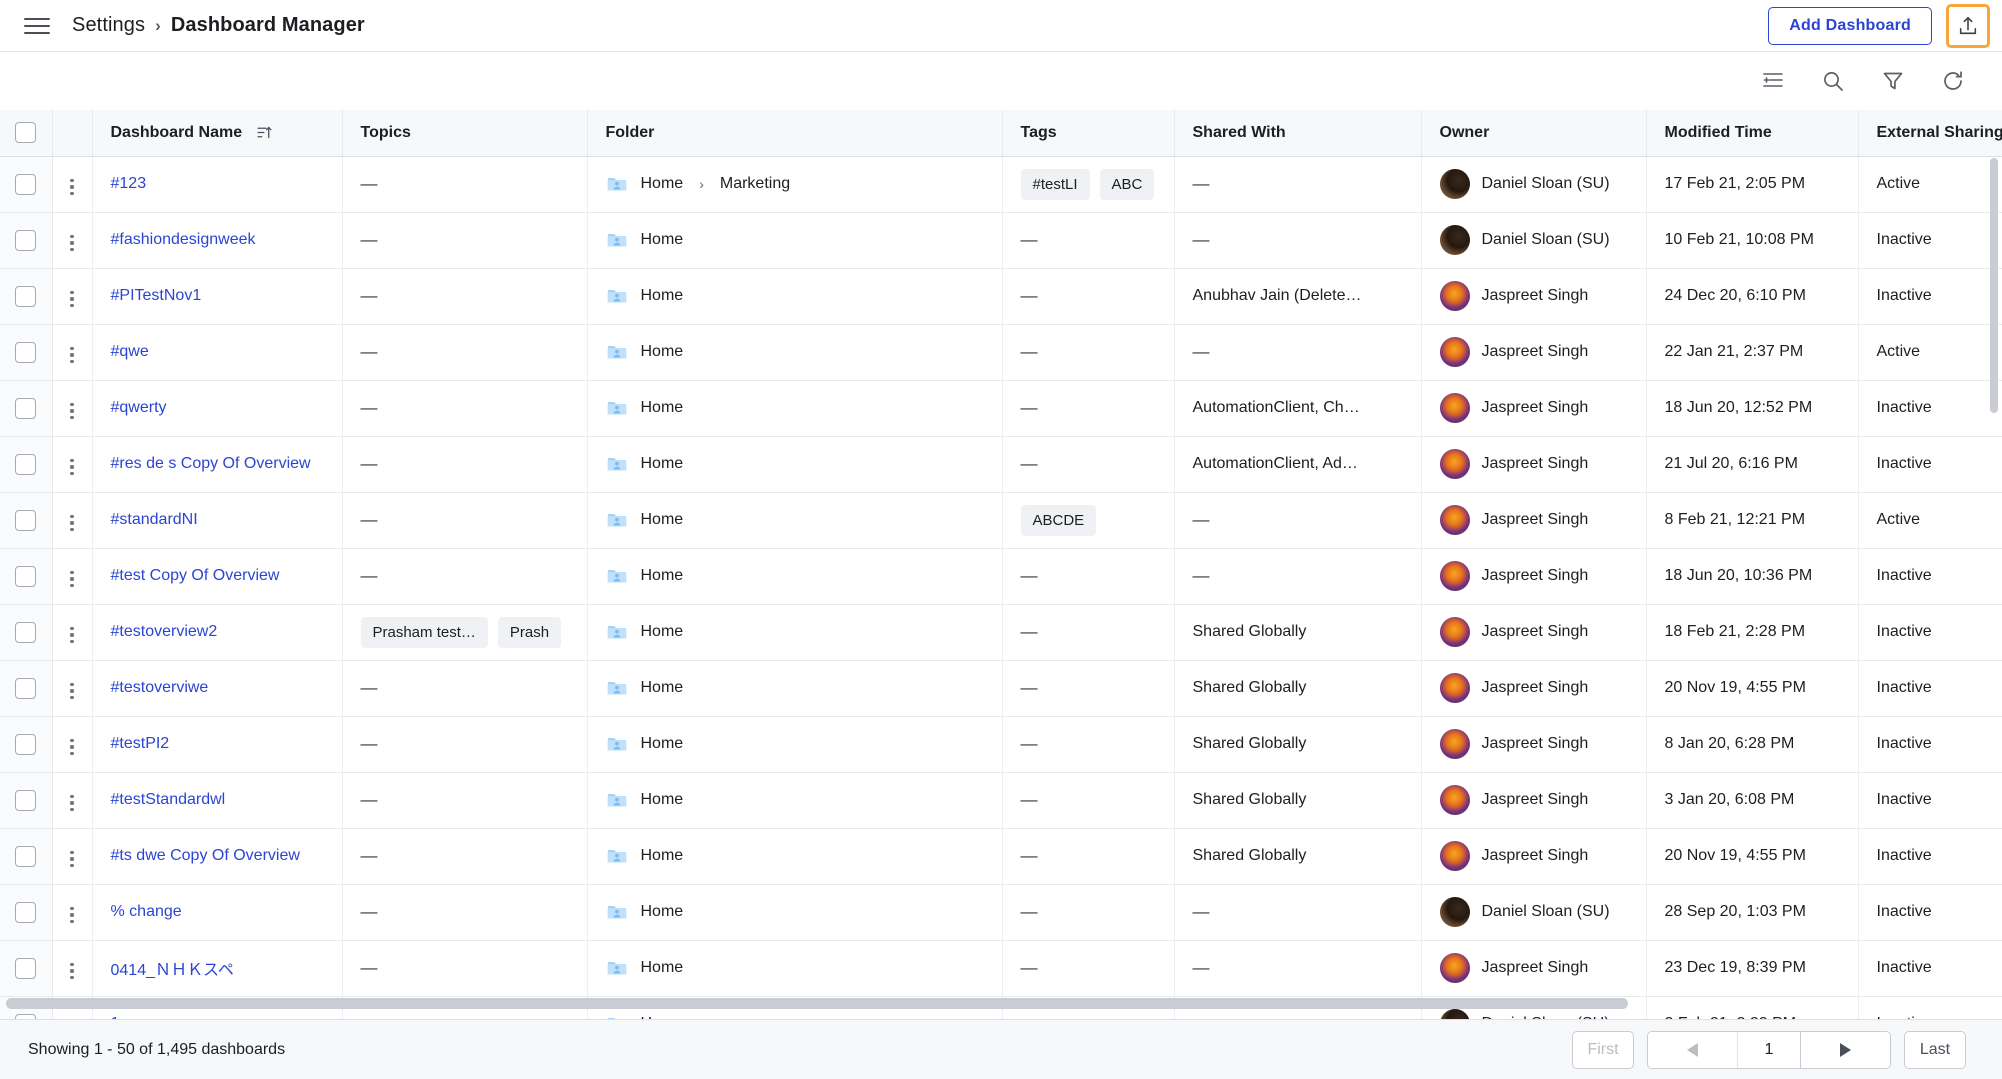 The image size is (2002, 1079). Describe the element at coordinates (130, 351) in the screenshot. I see `dashboard-name-link: #qwe` at that location.